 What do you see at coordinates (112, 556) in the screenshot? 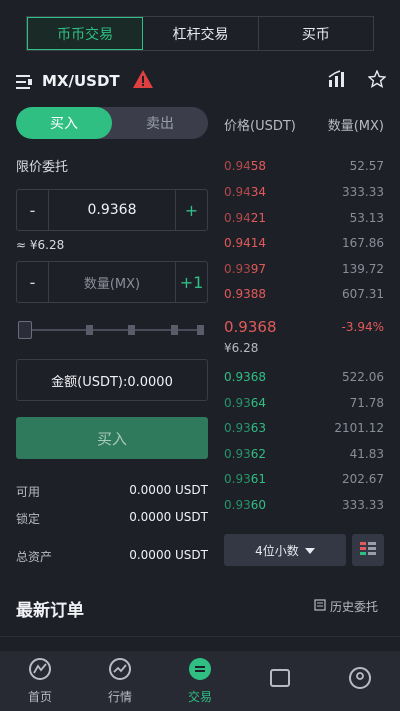
I see `balance-total-row: 总资产 0.0000 USDT` at bounding box center [112, 556].